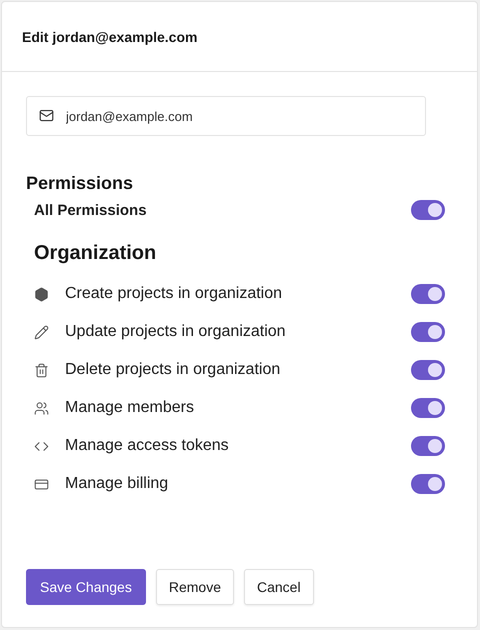 The image size is (480, 630). What do you see at coordinates (41, 332) in the screenshot?
I see `pencil-icon` at bounding box center [41, 332].